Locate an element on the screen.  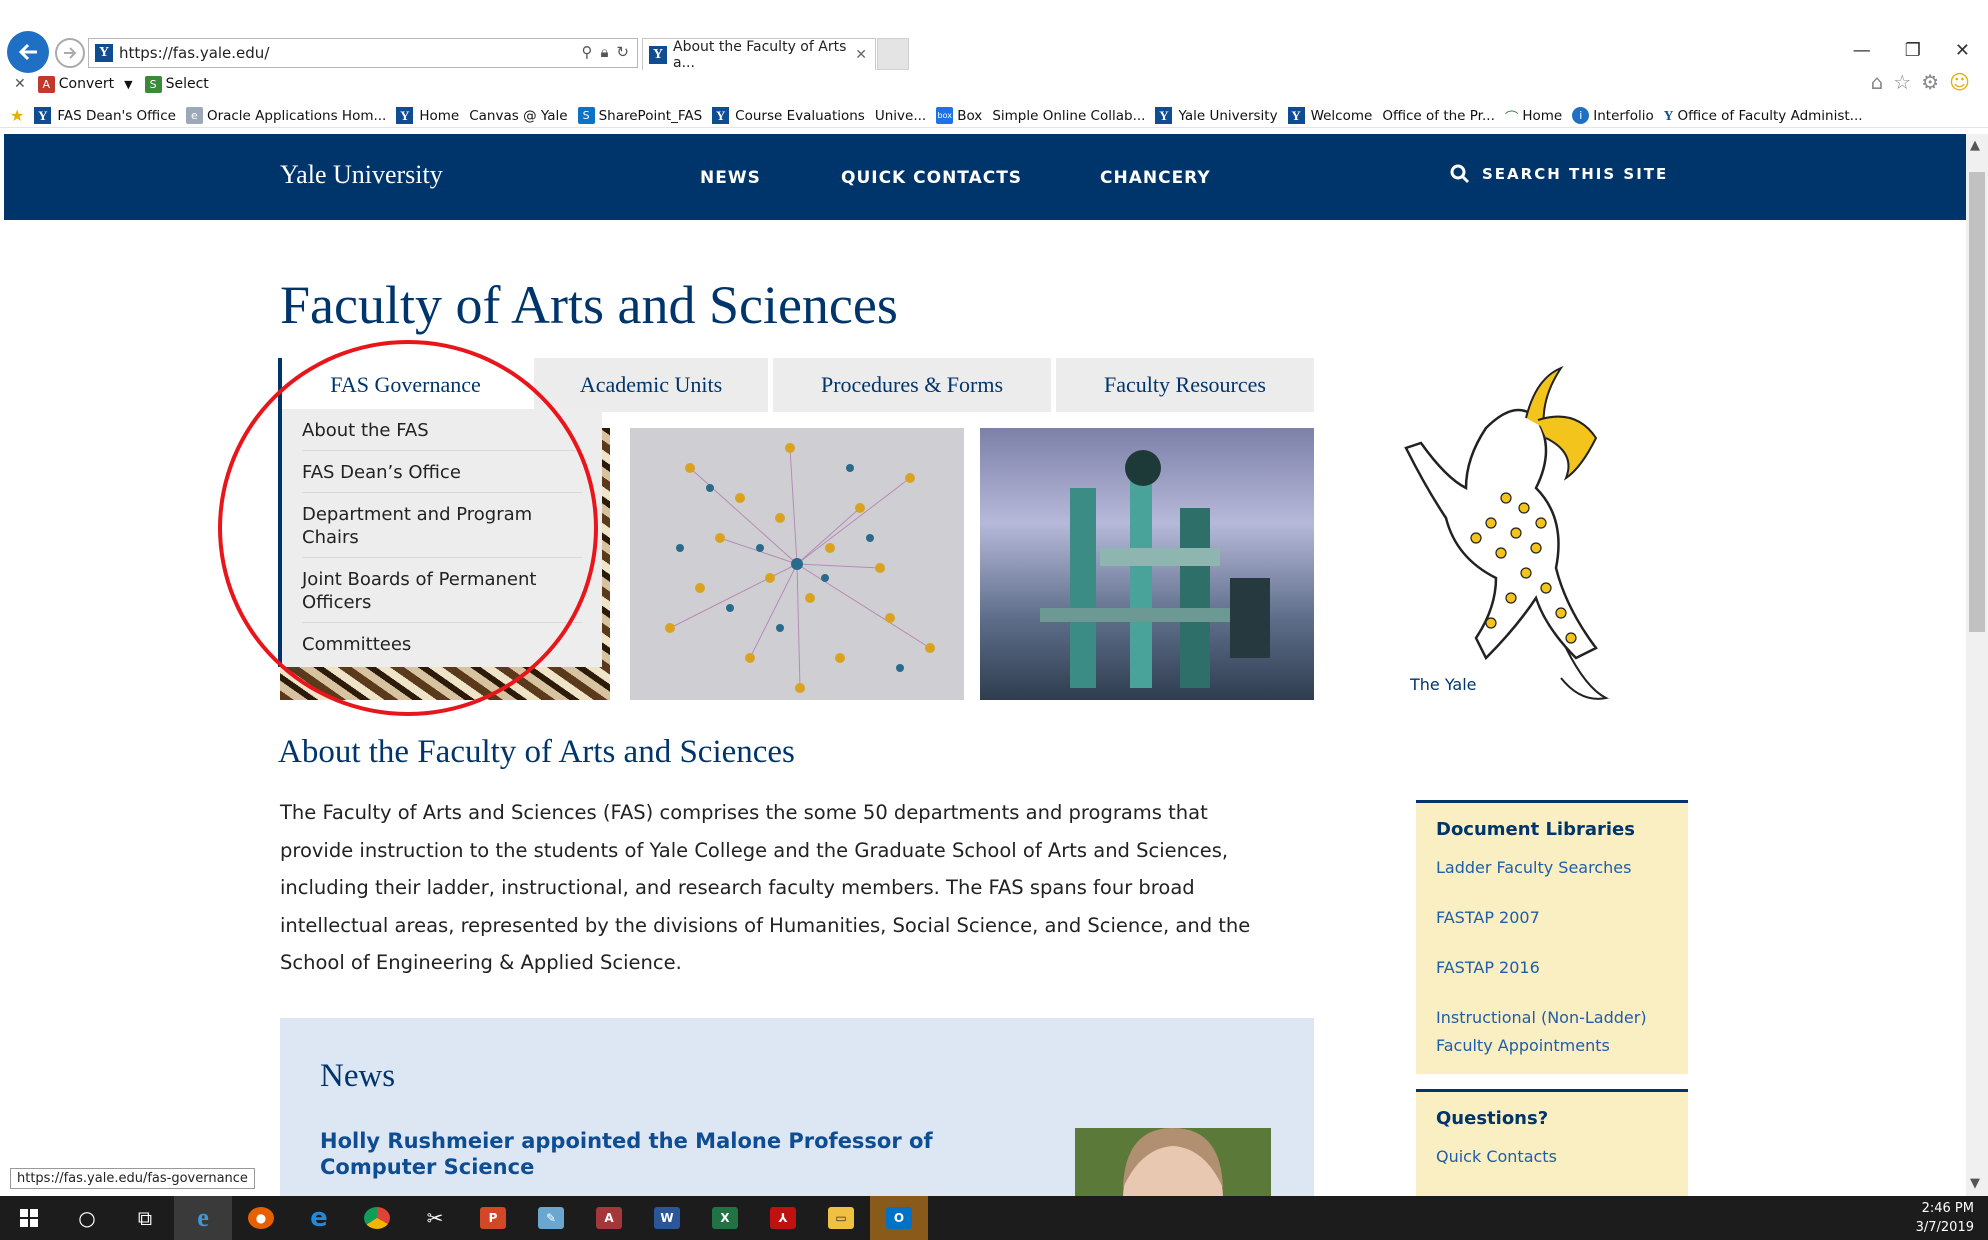
word-icon: W is located at coordinates (667, 1218).